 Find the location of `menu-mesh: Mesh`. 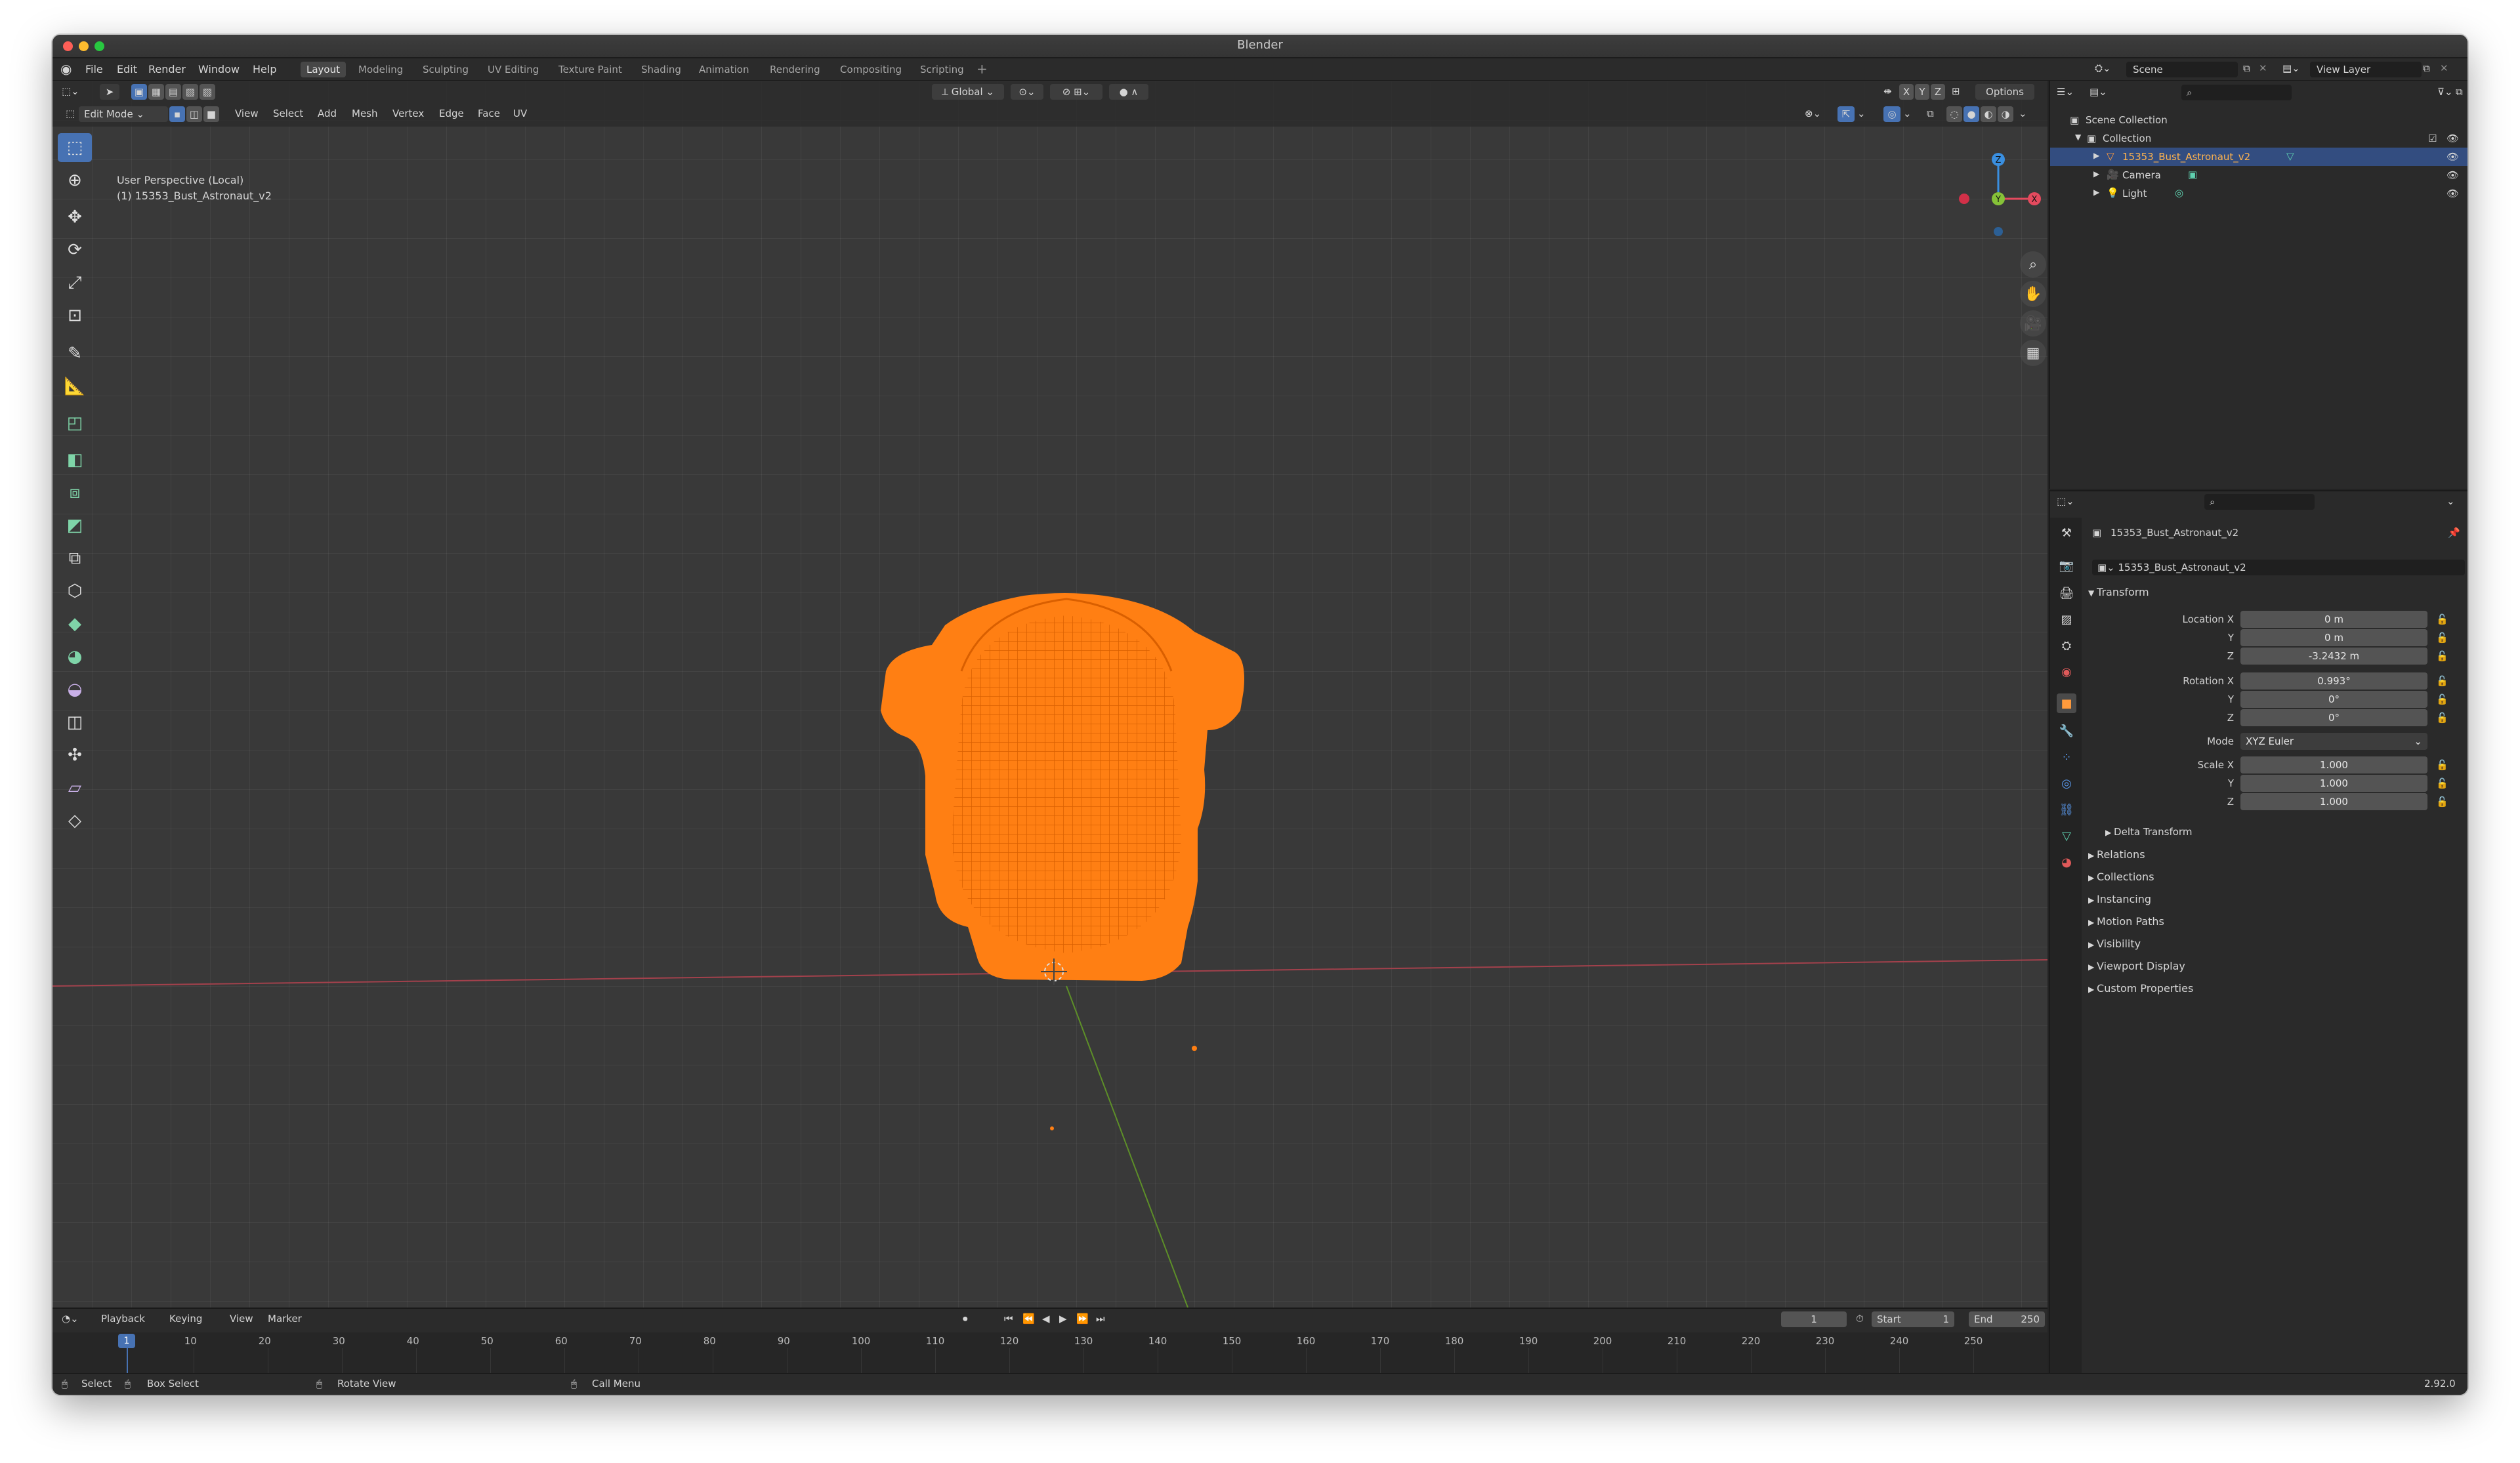

menu-mesh: Mesh is located at coordinates (365, 114).